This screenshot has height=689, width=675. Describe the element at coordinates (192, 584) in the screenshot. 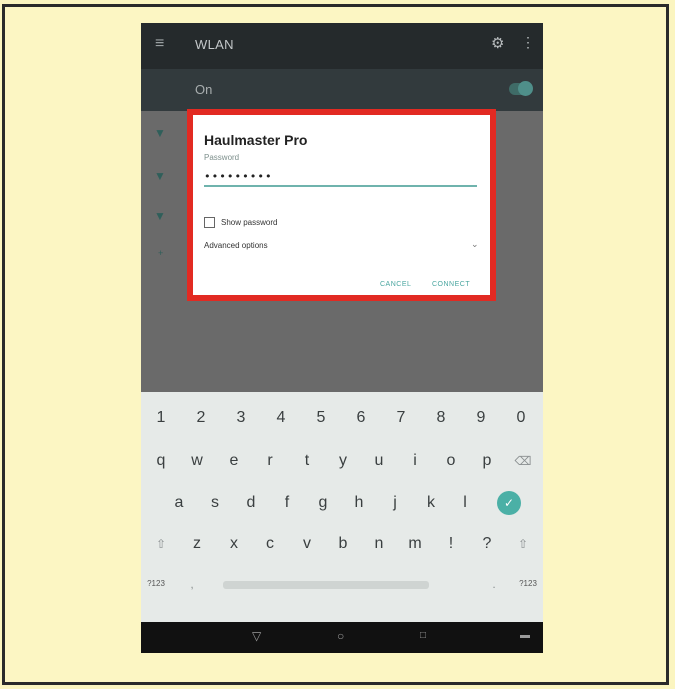

I see `comma-key: ,` at that location.